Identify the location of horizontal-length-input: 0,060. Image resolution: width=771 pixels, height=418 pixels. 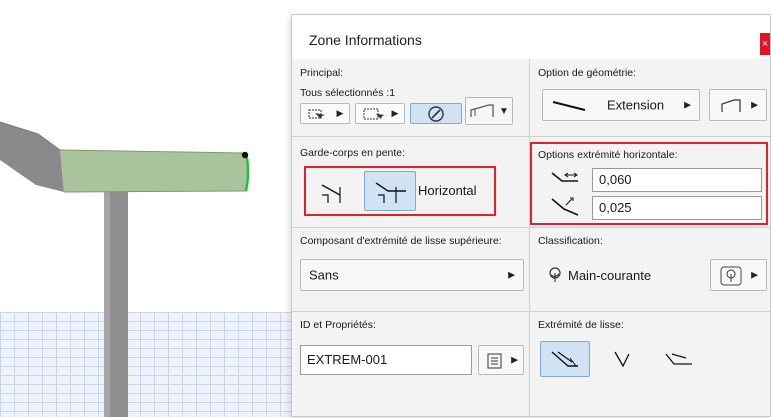
(677, 180).